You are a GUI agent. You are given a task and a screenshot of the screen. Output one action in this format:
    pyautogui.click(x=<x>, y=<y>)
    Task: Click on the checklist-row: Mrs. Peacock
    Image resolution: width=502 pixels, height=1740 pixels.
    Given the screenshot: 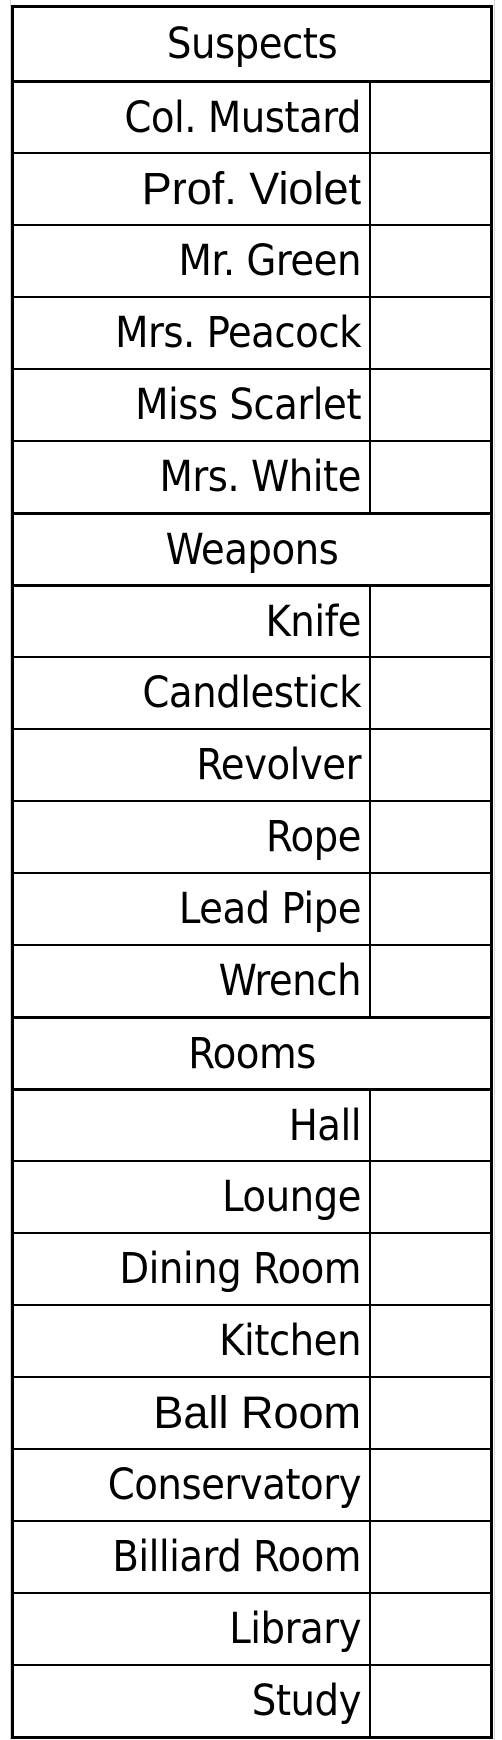 What is the action you would take?
    pyautogui.click(x=252, y=332)
    